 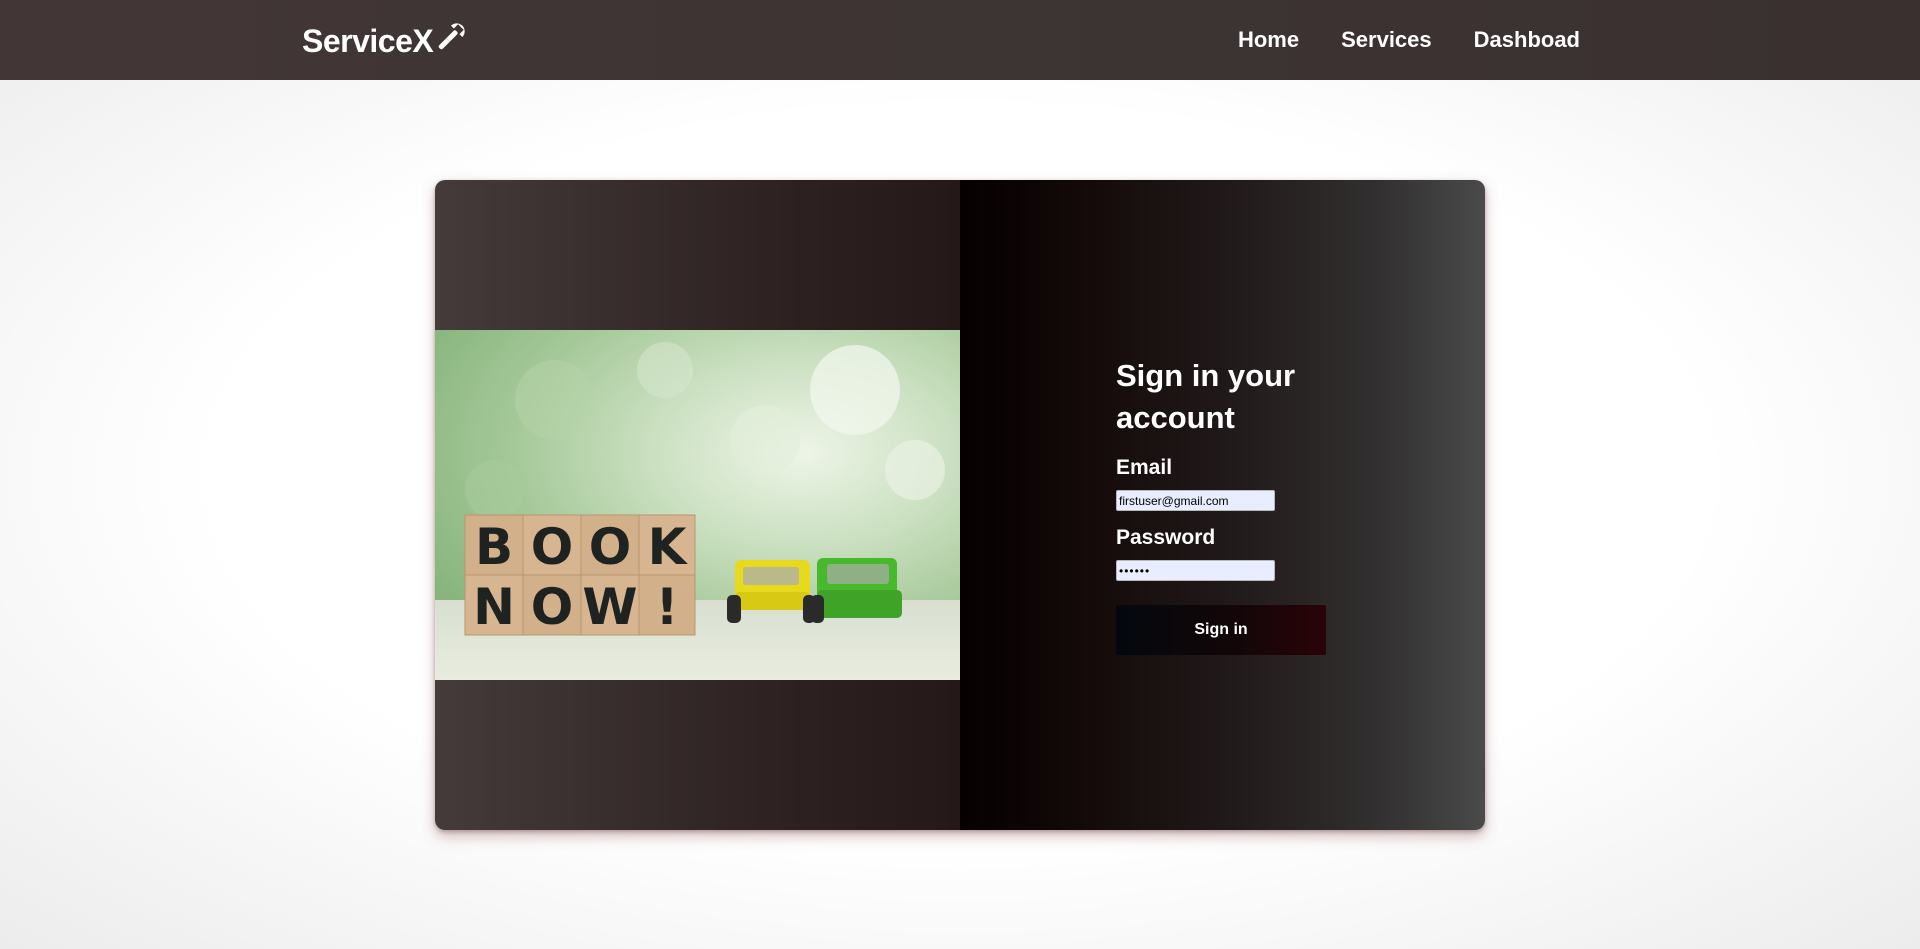 What do you see at coordinates (668, 547) in the screenshot?
I see `block-letter: K` at bounding box center [668, 547].